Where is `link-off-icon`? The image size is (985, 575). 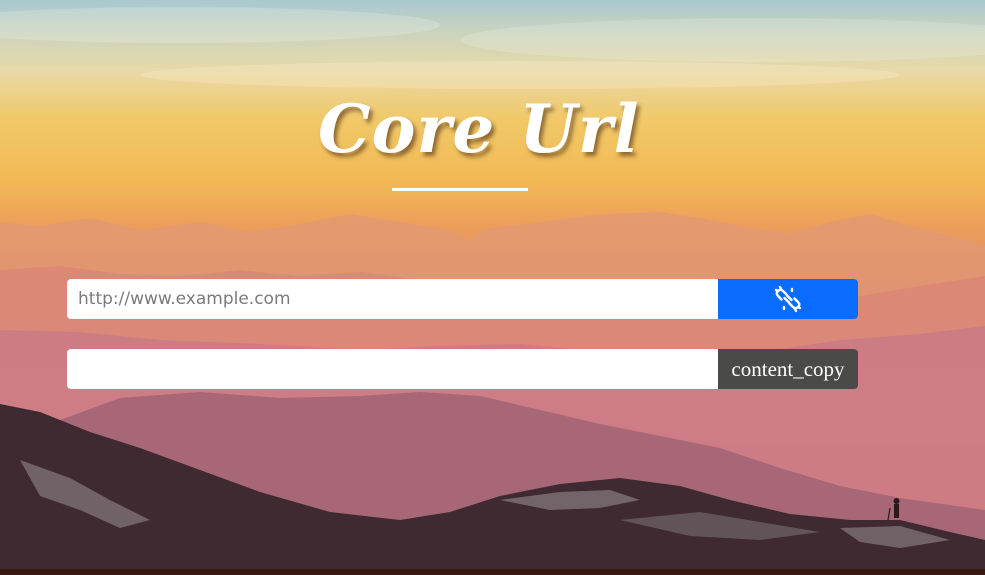
link-off-icon is located at coordinates (788, 299).